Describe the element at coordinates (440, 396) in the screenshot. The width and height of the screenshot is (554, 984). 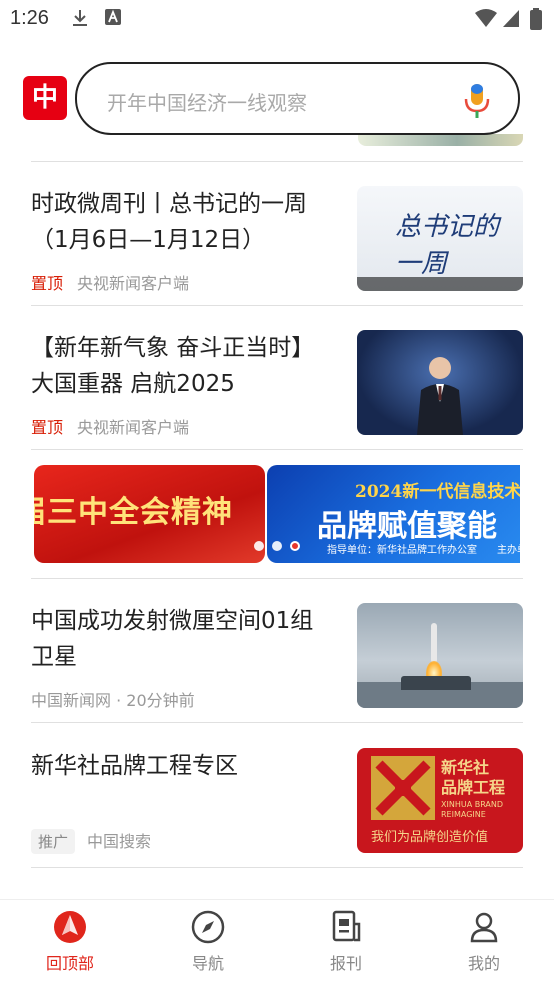
I see `anchor-image` at that location.